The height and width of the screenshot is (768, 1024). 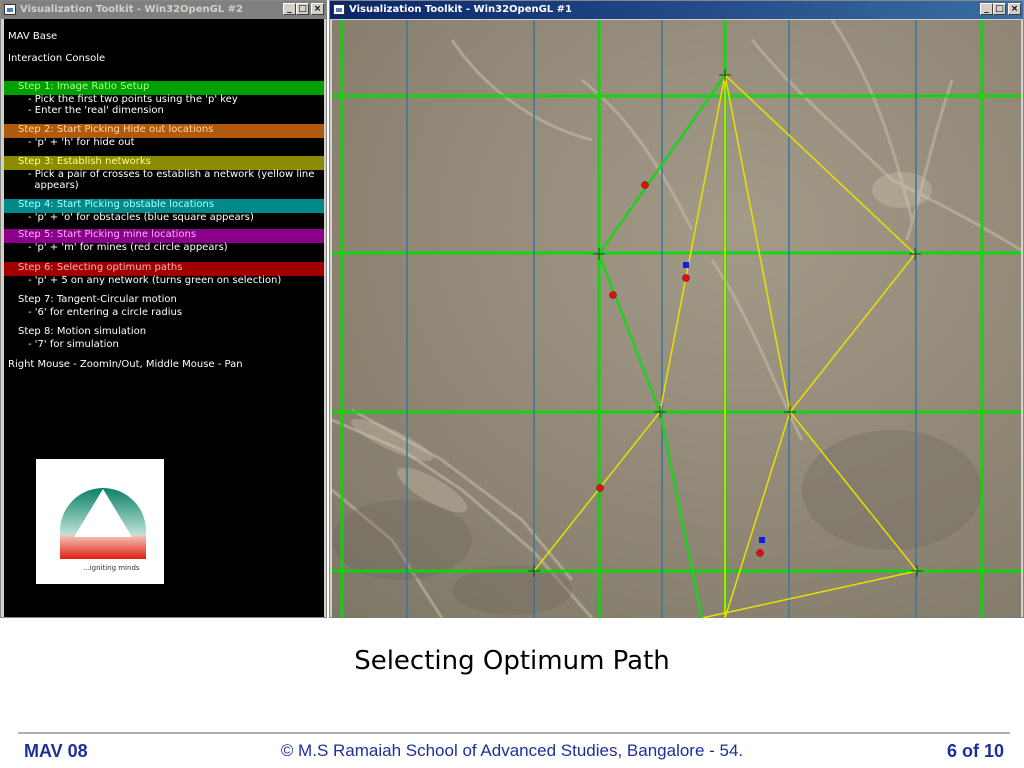 I want to click on slide-title: Selecting Optimum Path, so click(x=512, y=661).